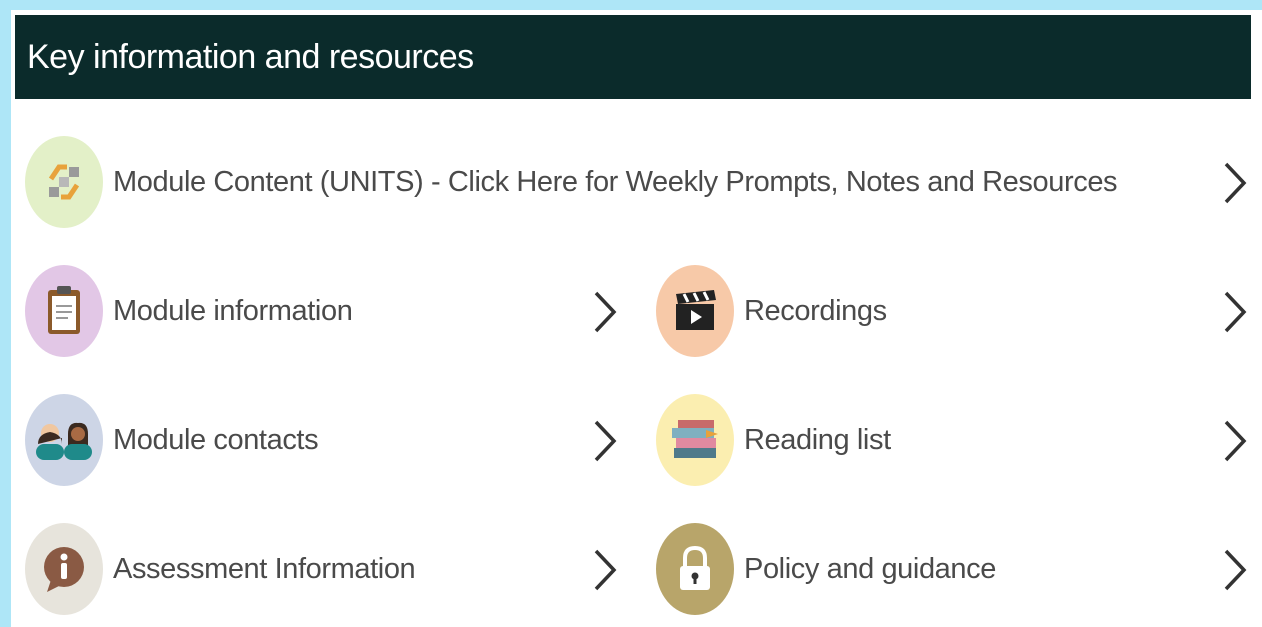  What do you see at coordinates (64, 440) in the screenshot?
I see `people-icon` at bounding box center [64, 440].